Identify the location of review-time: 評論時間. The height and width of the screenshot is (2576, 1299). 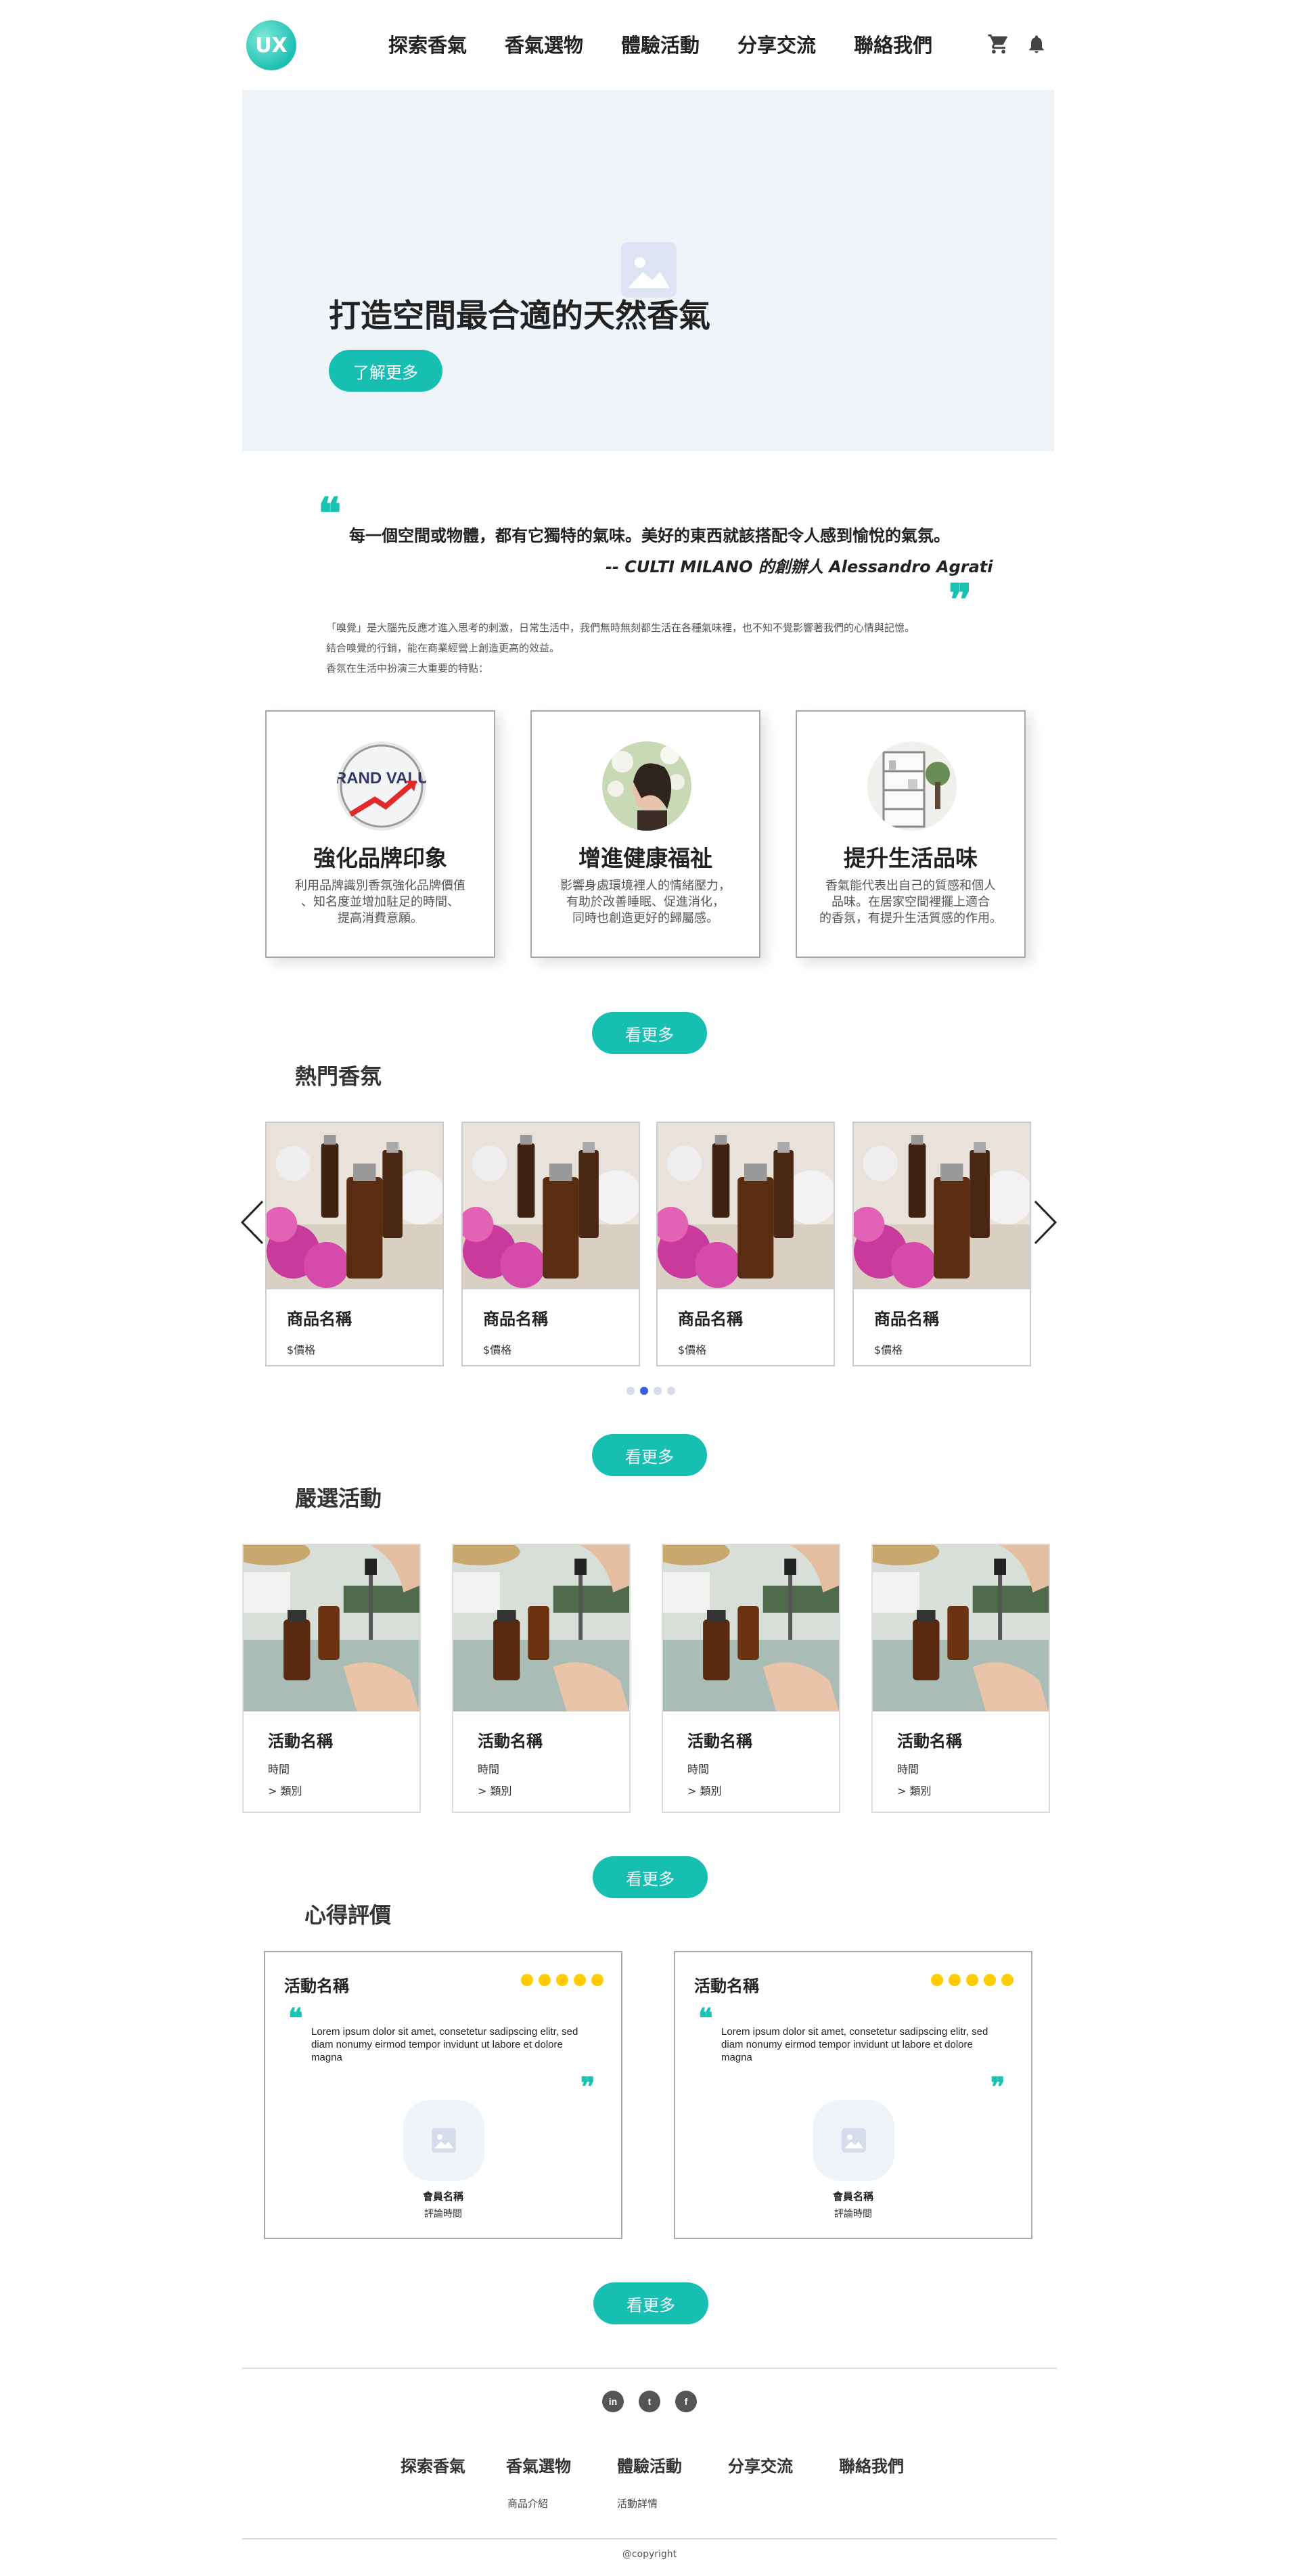
(853, 2214).